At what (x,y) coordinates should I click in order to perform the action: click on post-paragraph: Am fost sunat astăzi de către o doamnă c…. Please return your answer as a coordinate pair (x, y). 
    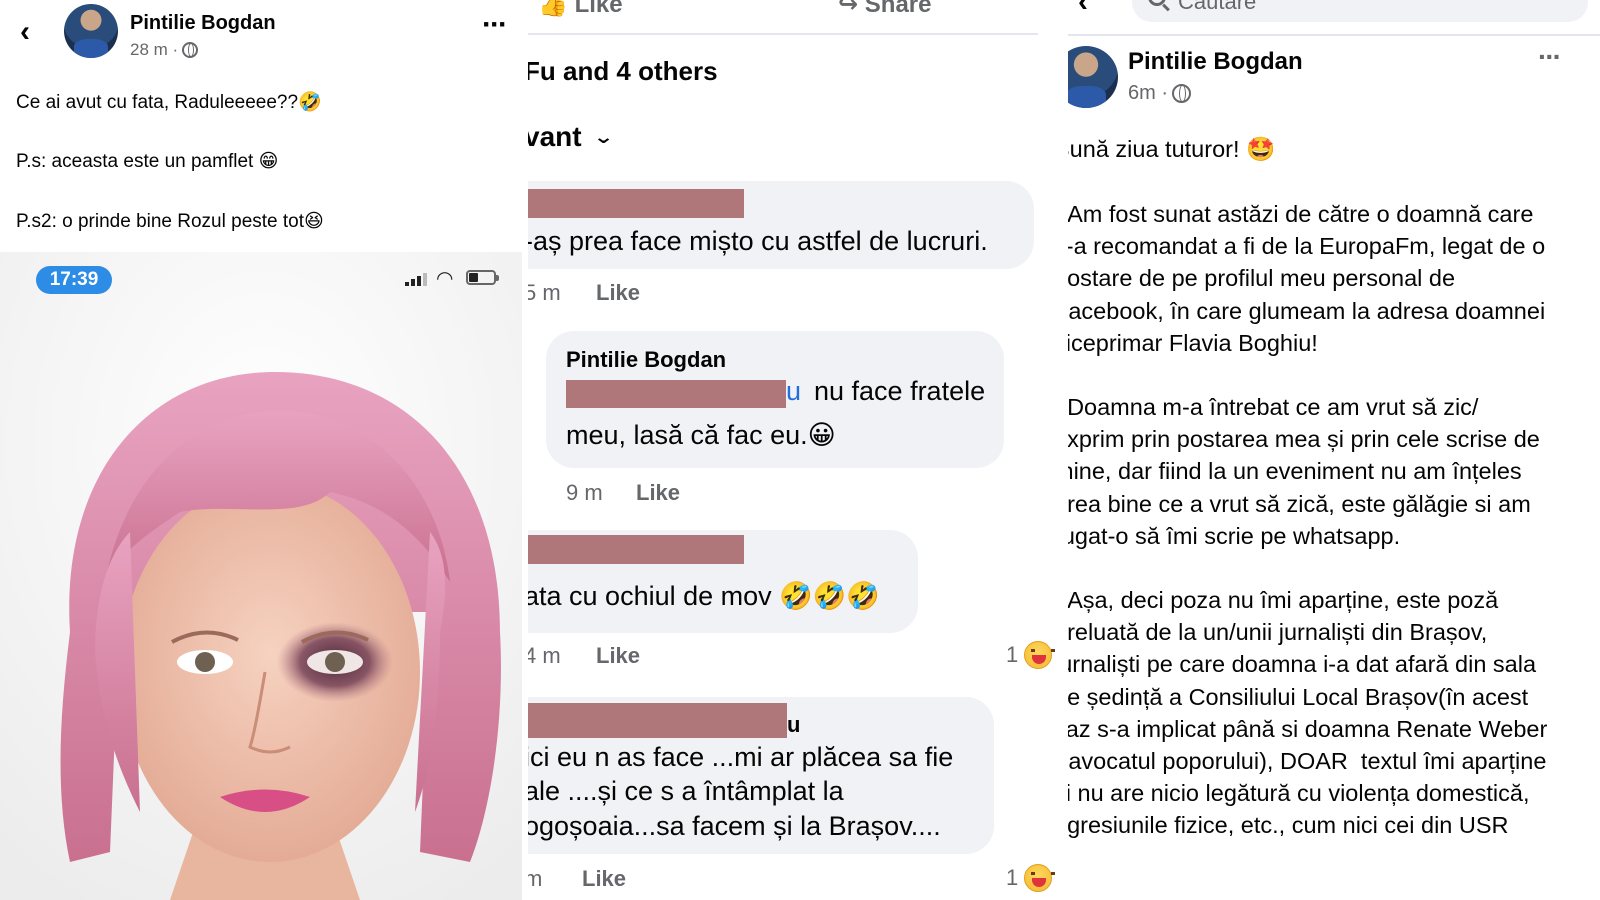
    Looking at the image, I should click on (1307, 278).